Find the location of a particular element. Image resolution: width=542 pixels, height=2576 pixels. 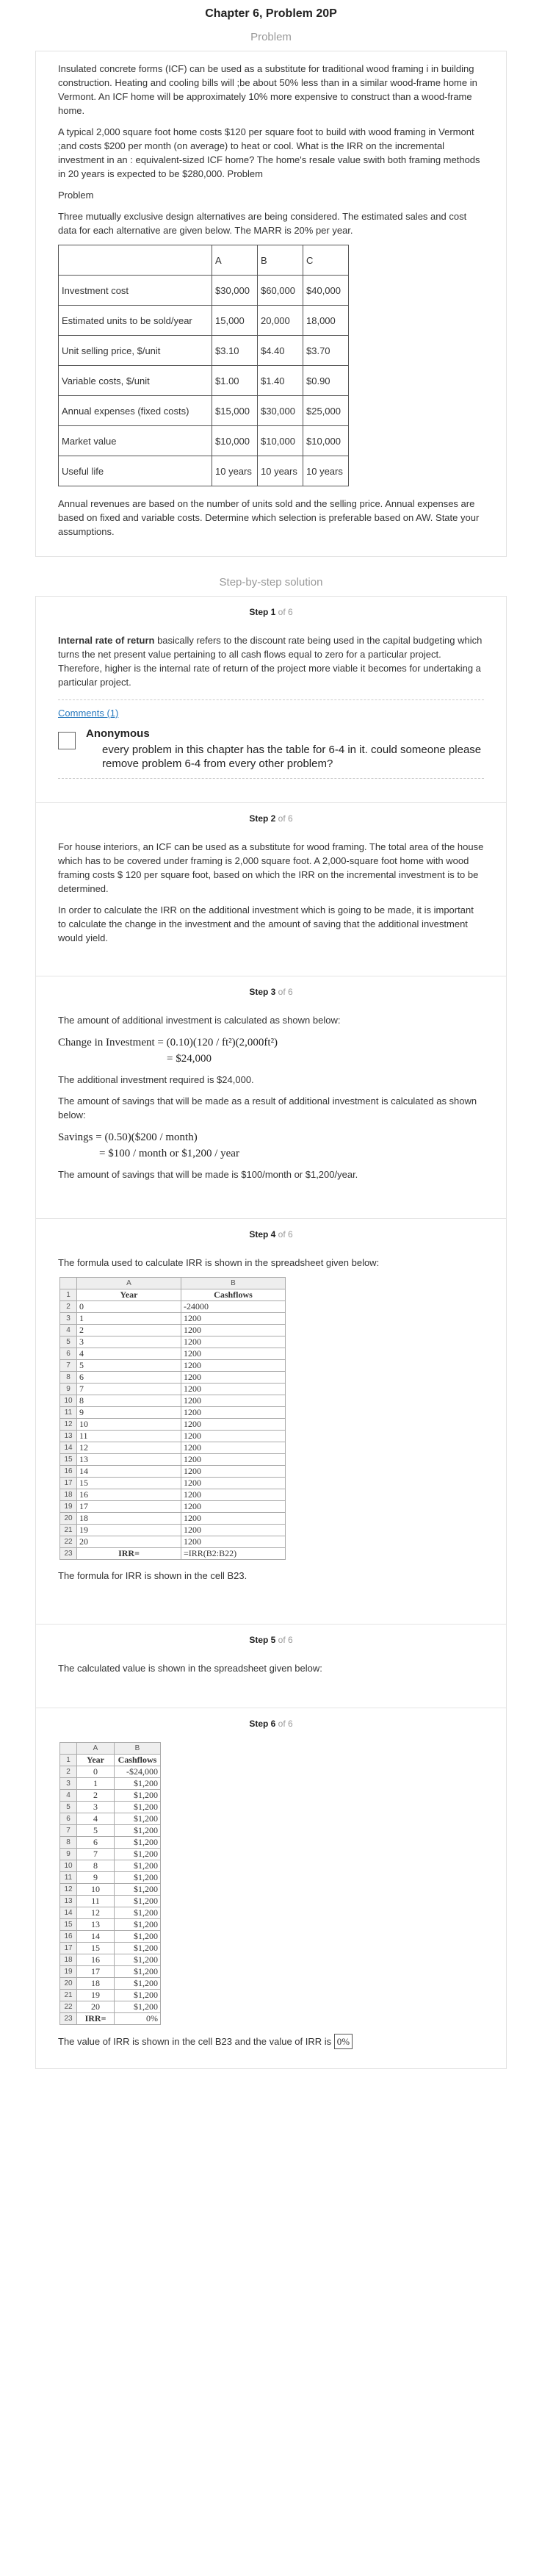

spreadsheet-cell-year: 11 is located at coordinates (128, 1436).